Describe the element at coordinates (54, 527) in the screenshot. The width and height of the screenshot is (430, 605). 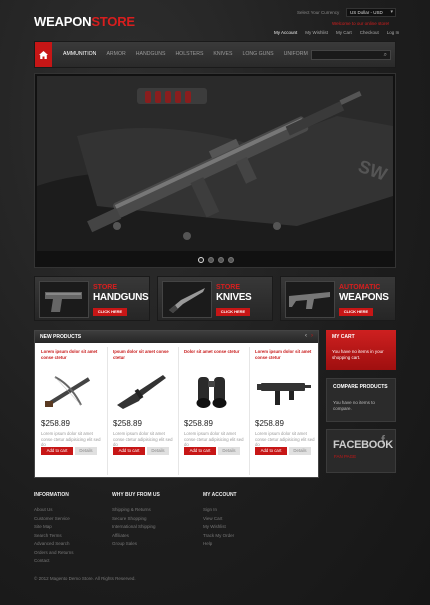
I see `footer-link: Site Map` at that location.